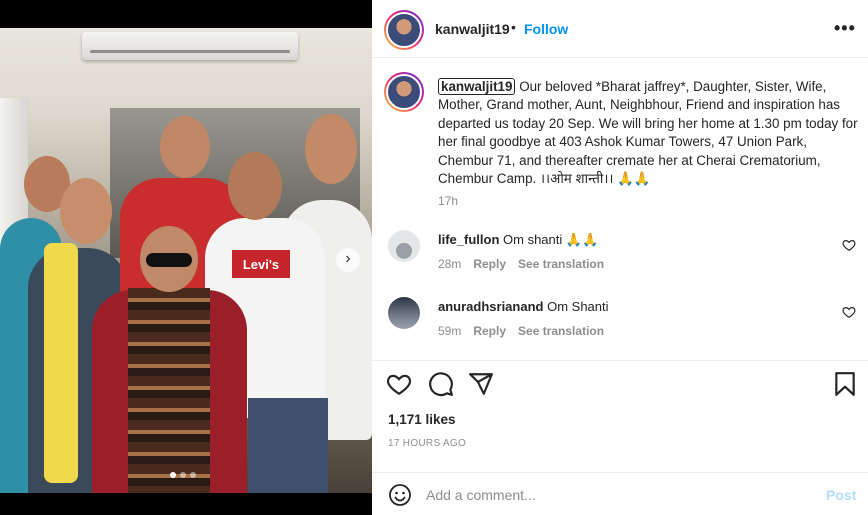 The height and width of the screenshot is (515, 868). Describe the element at coordinates (468, 239) in the screenshot. I see `commenter-username: life_fullon` at that location.